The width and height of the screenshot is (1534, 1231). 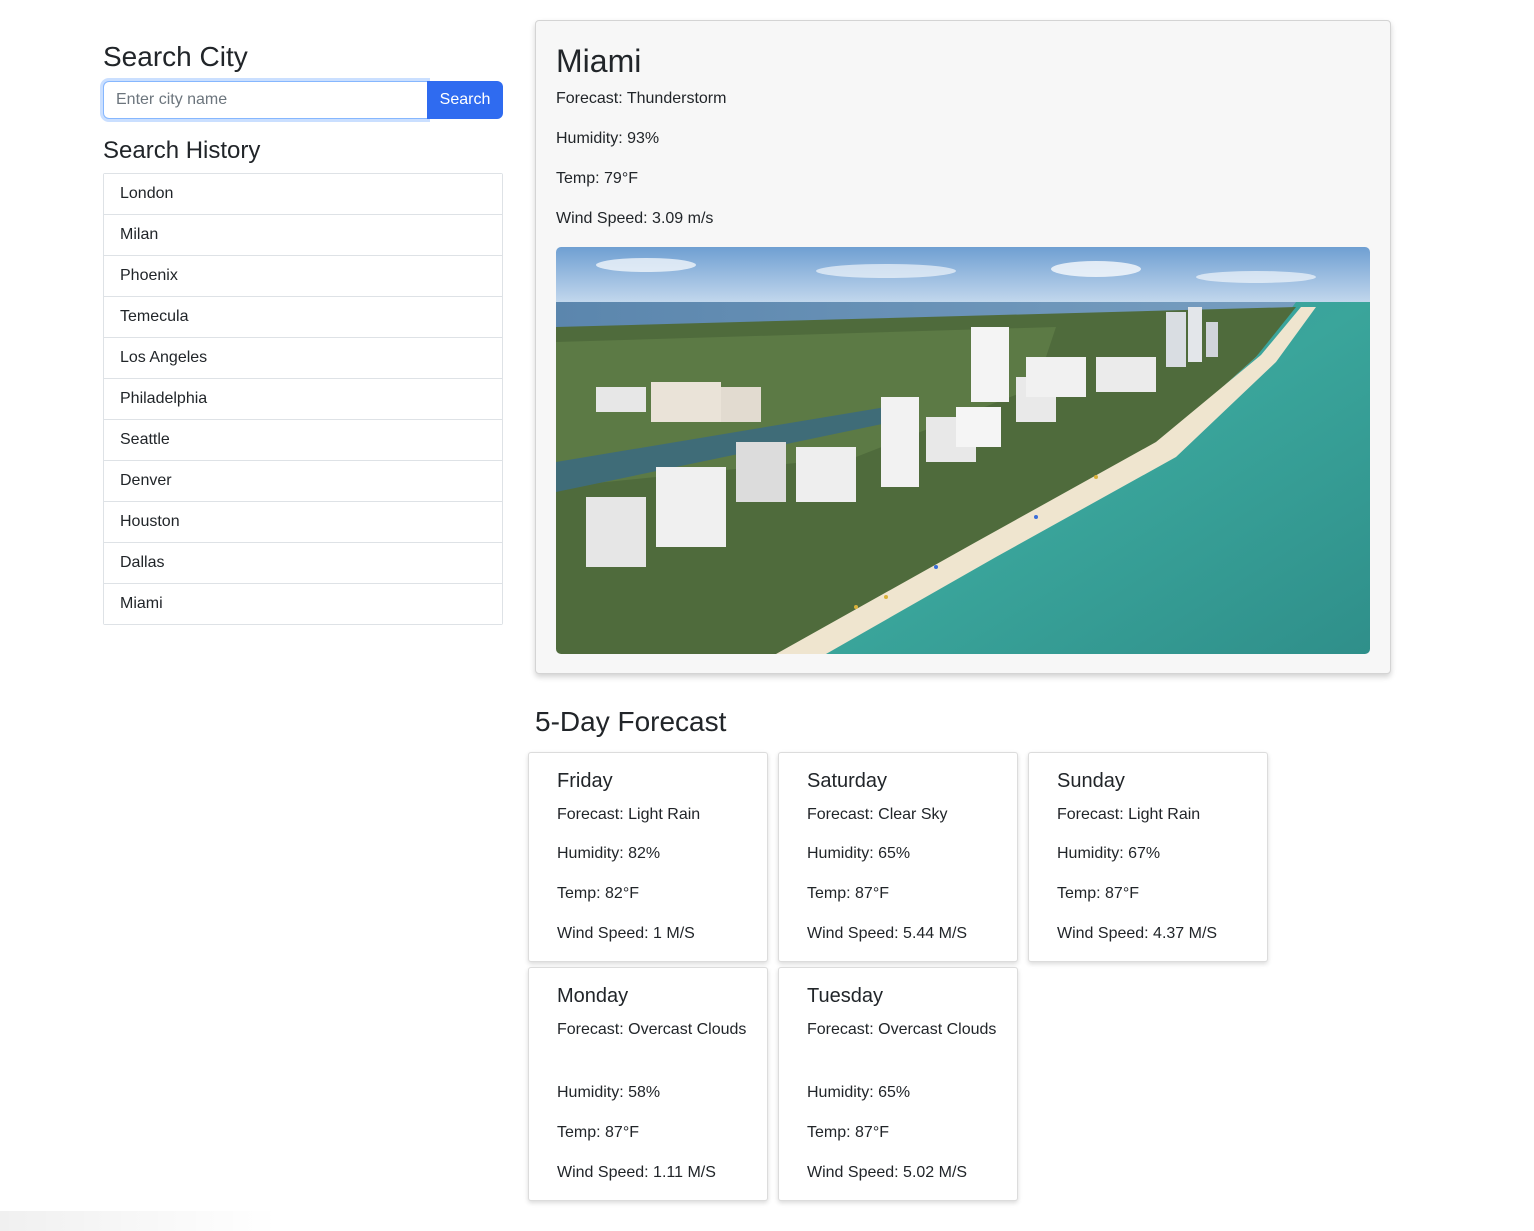 What do you see at coordinates (1137, 933) in the screenshot?
I see `forecast-wind-speed: Wind Speed: 4.37 M/S` at bounding box center [1137, 933].